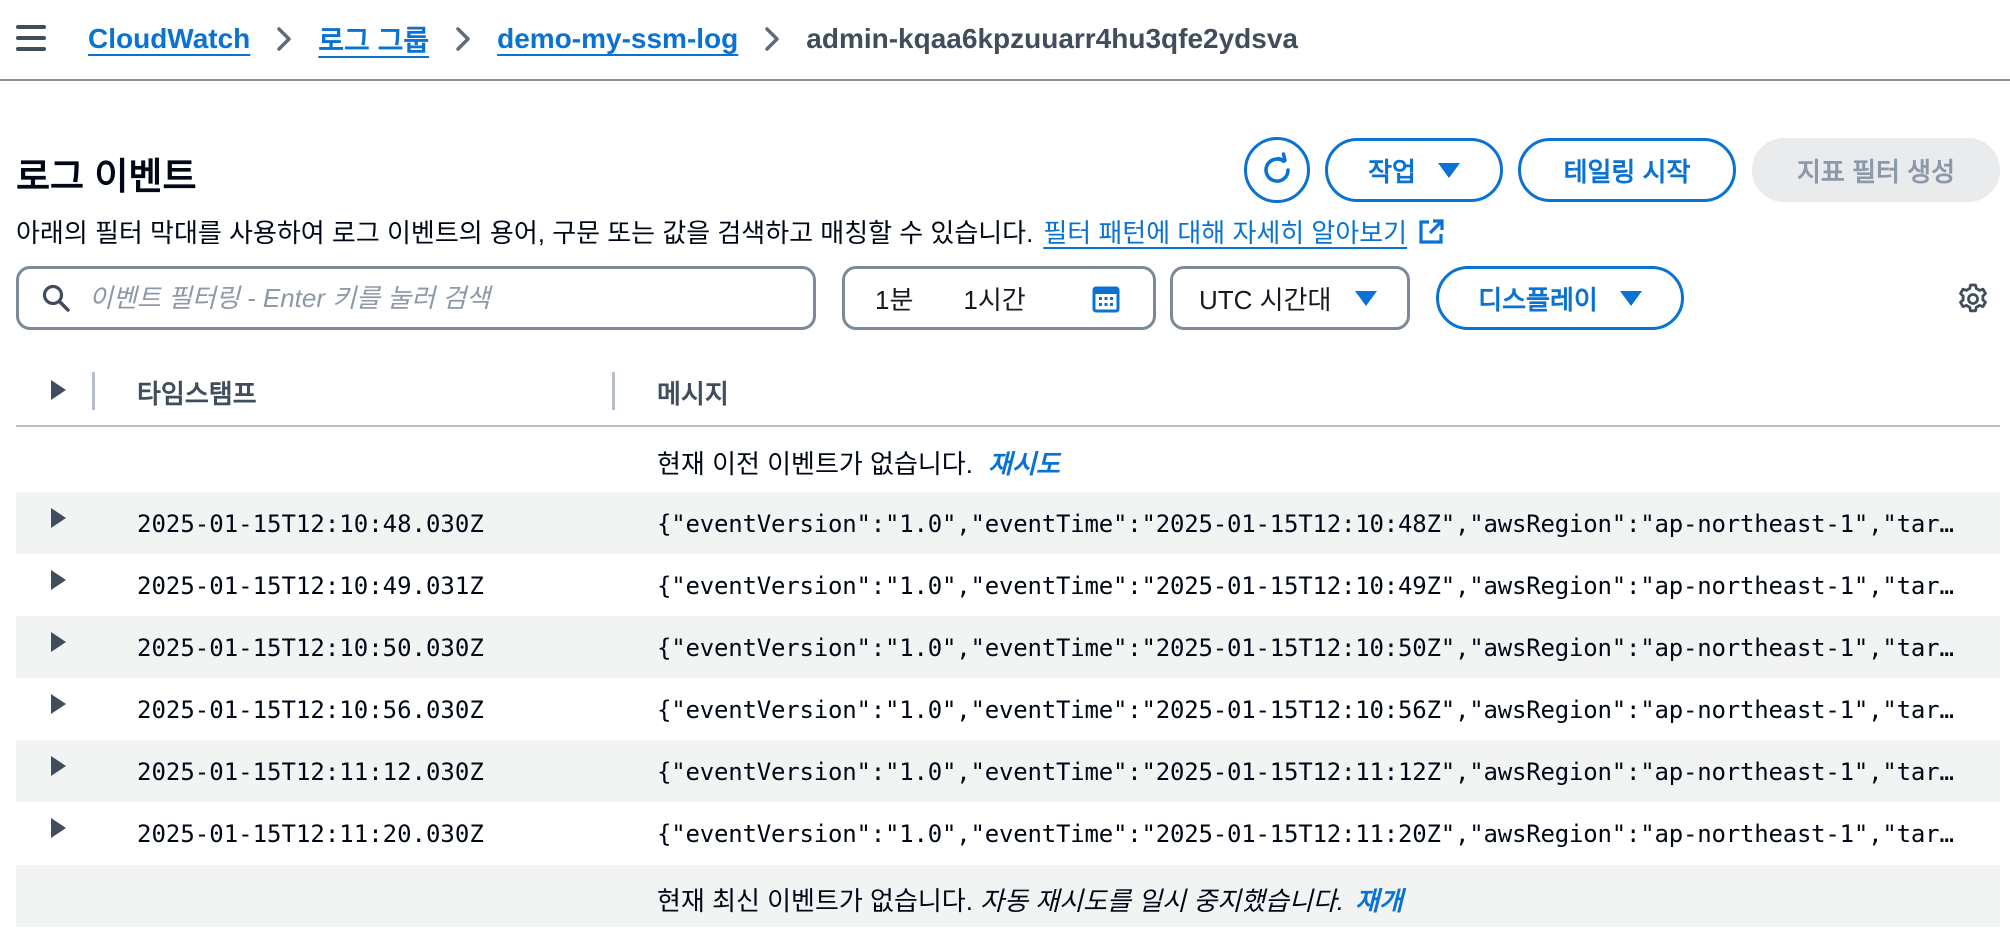  Describe the element at coordinates (373, 39) in the screenshot. I see `breadcrumb-log-groups: 로그 그룹` at that location.